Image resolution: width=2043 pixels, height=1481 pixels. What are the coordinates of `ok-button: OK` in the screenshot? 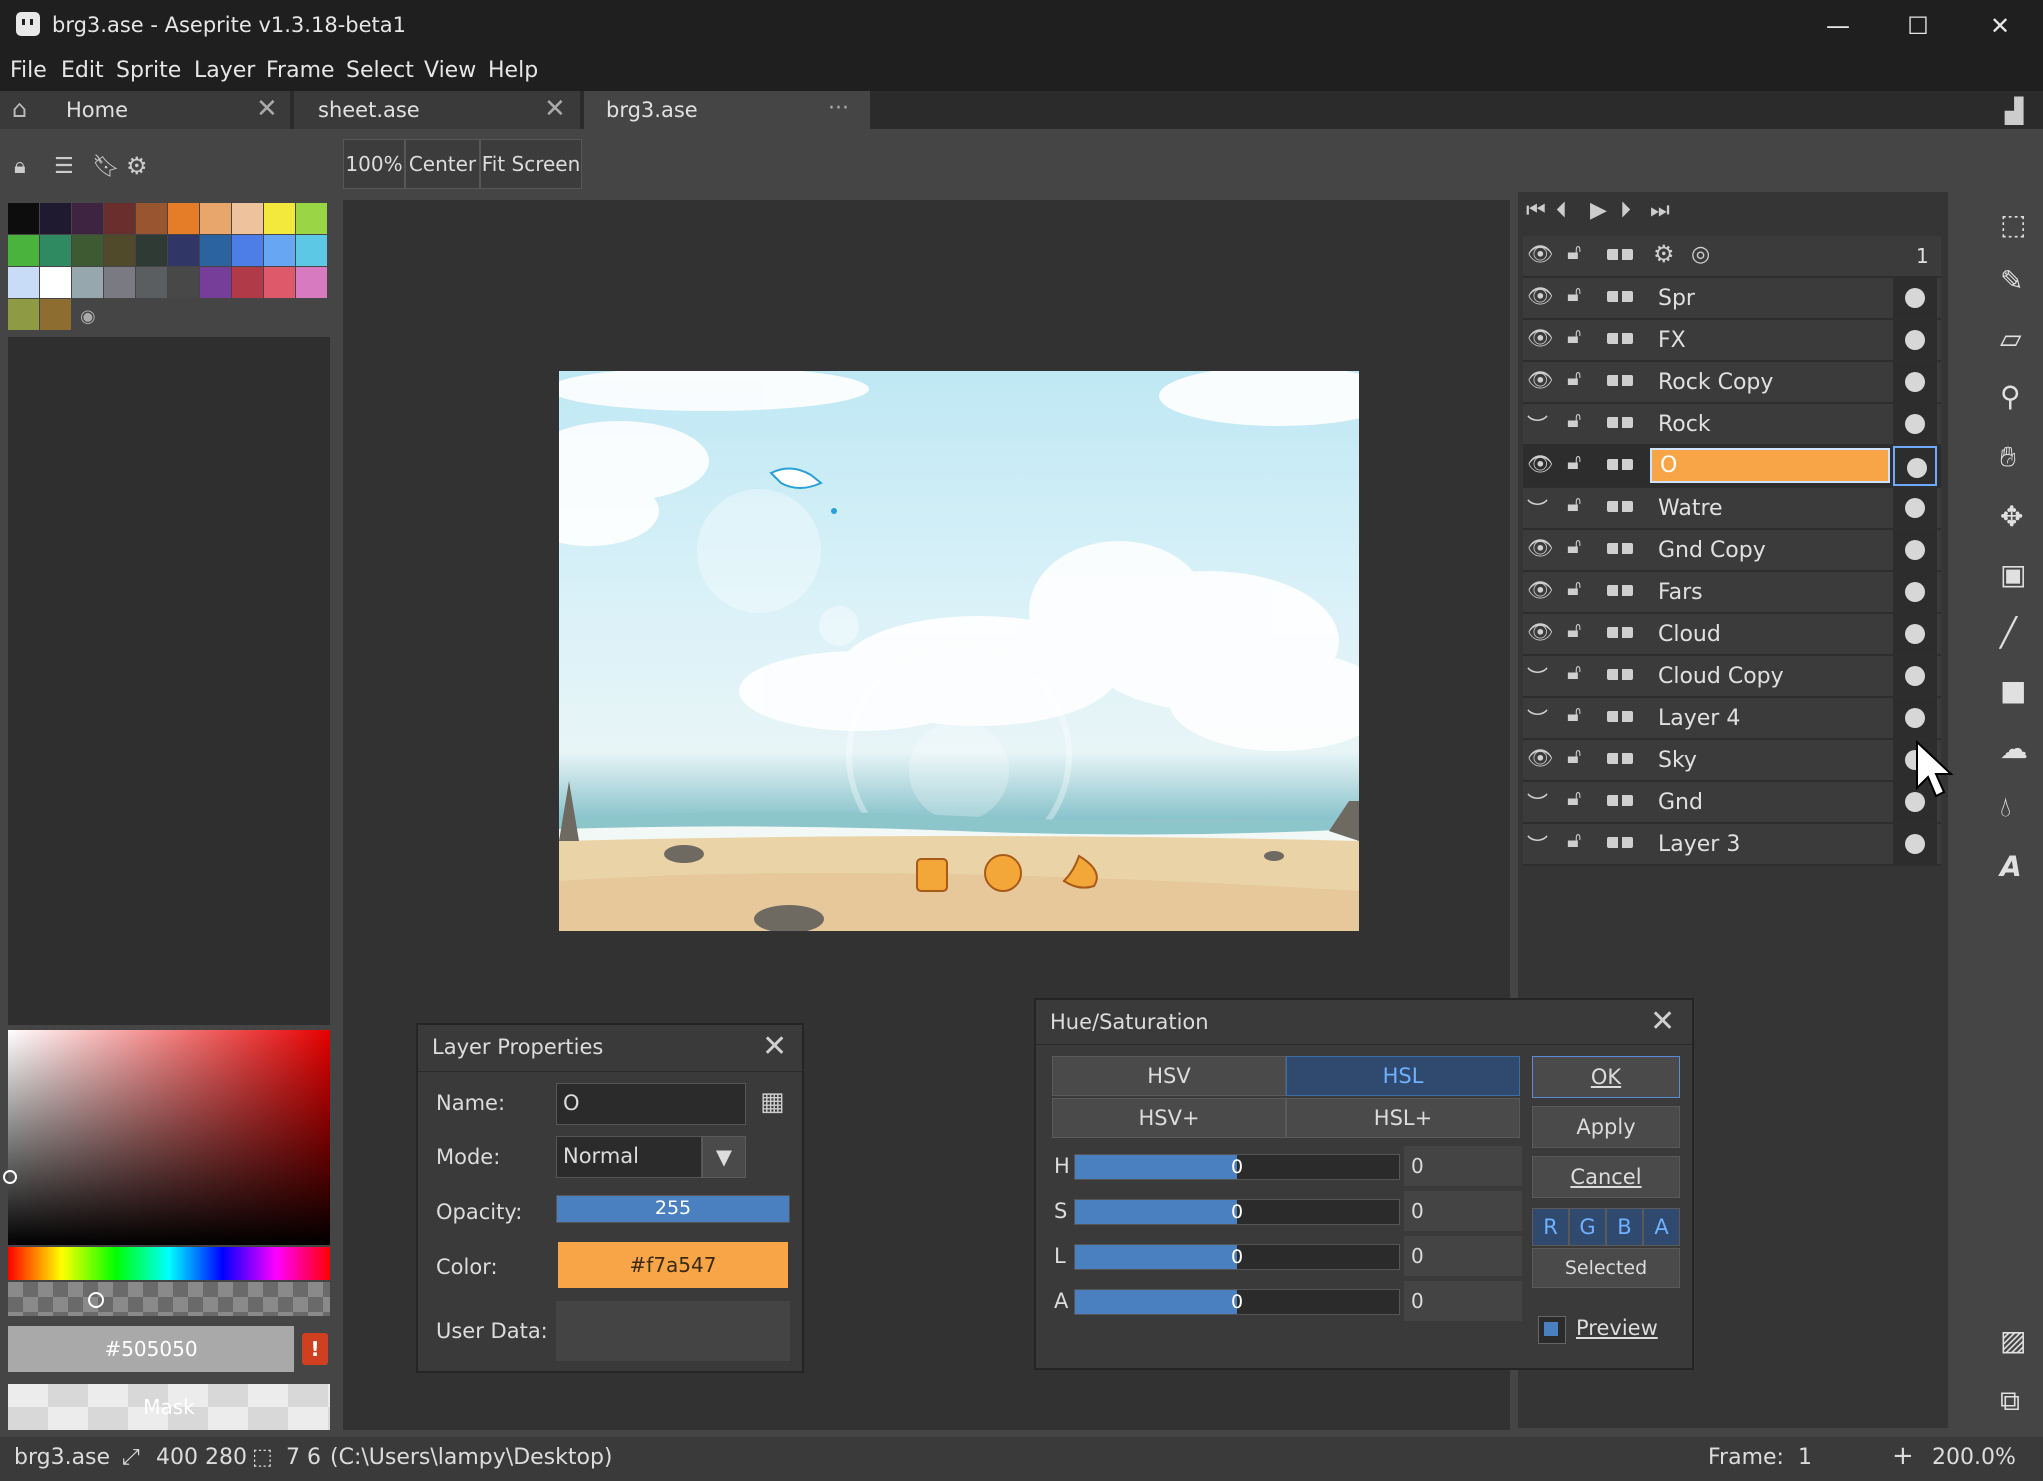 It's located at (1606, 1077).